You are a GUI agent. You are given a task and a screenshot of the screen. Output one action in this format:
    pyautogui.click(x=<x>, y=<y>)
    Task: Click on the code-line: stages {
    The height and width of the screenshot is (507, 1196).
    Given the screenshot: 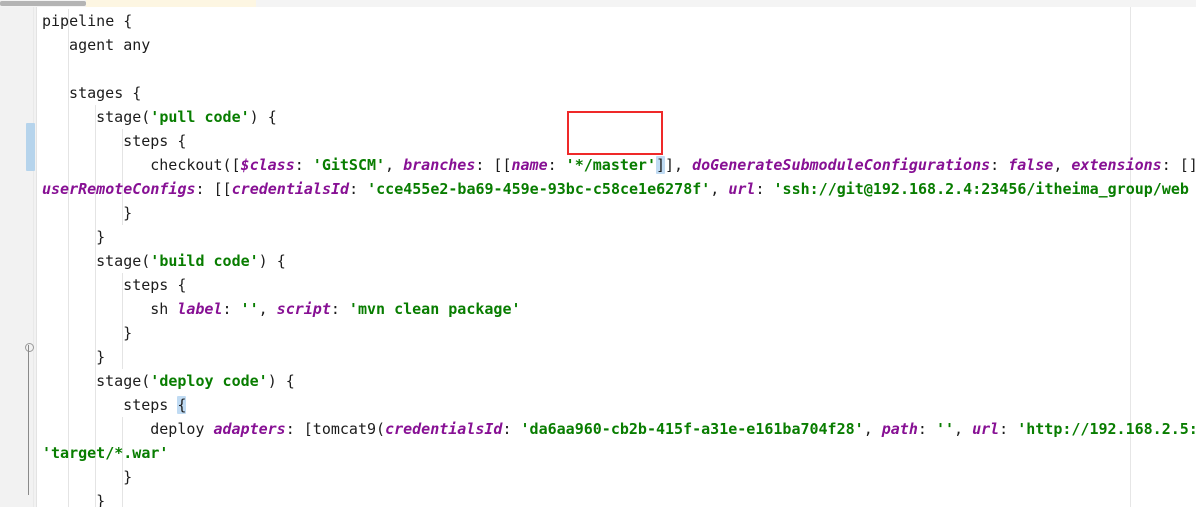 What is the action you would take?
    pyautogui.click(x=105, y=93)
    